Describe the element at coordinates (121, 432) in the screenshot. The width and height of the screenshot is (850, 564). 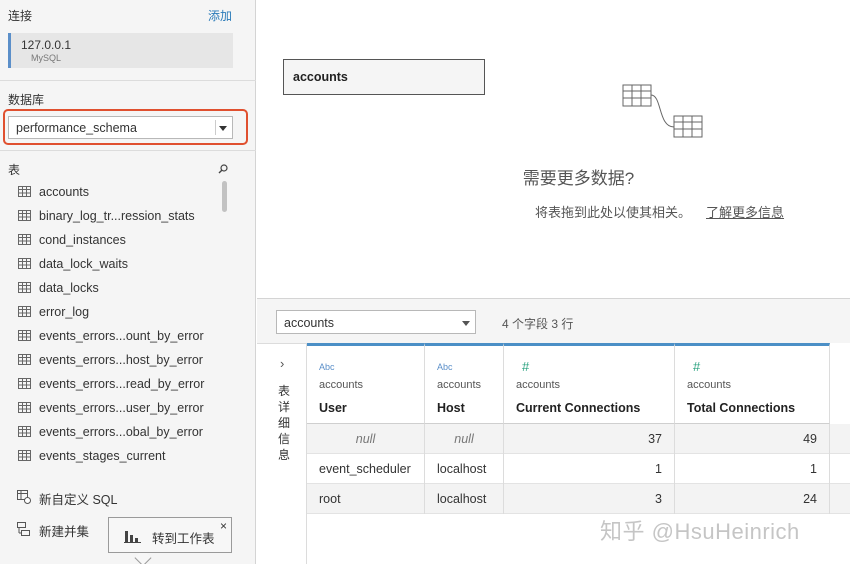
I see `table-name: events_errors...obal_by_error` at that location.